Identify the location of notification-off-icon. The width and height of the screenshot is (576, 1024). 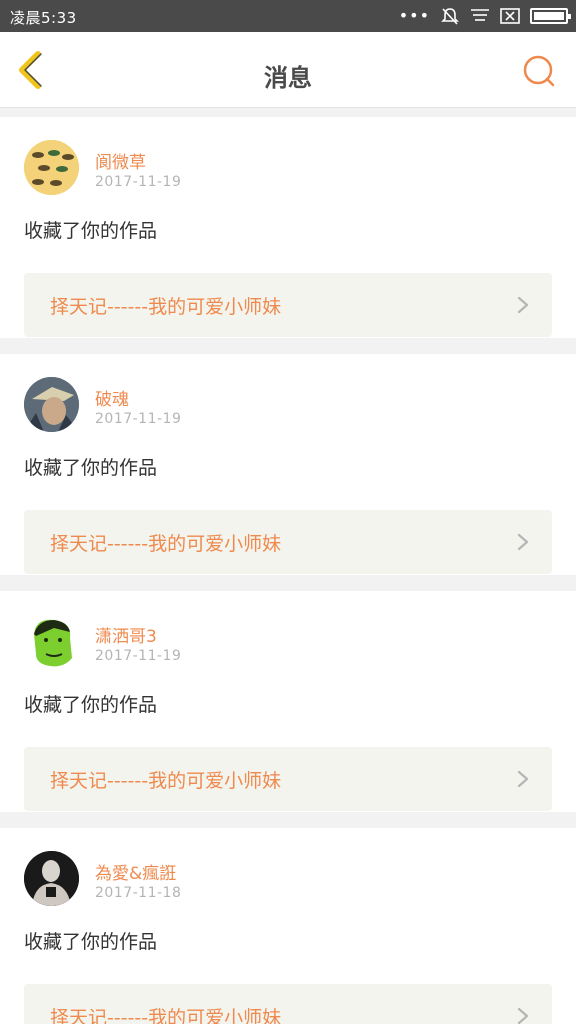
(450, 16).